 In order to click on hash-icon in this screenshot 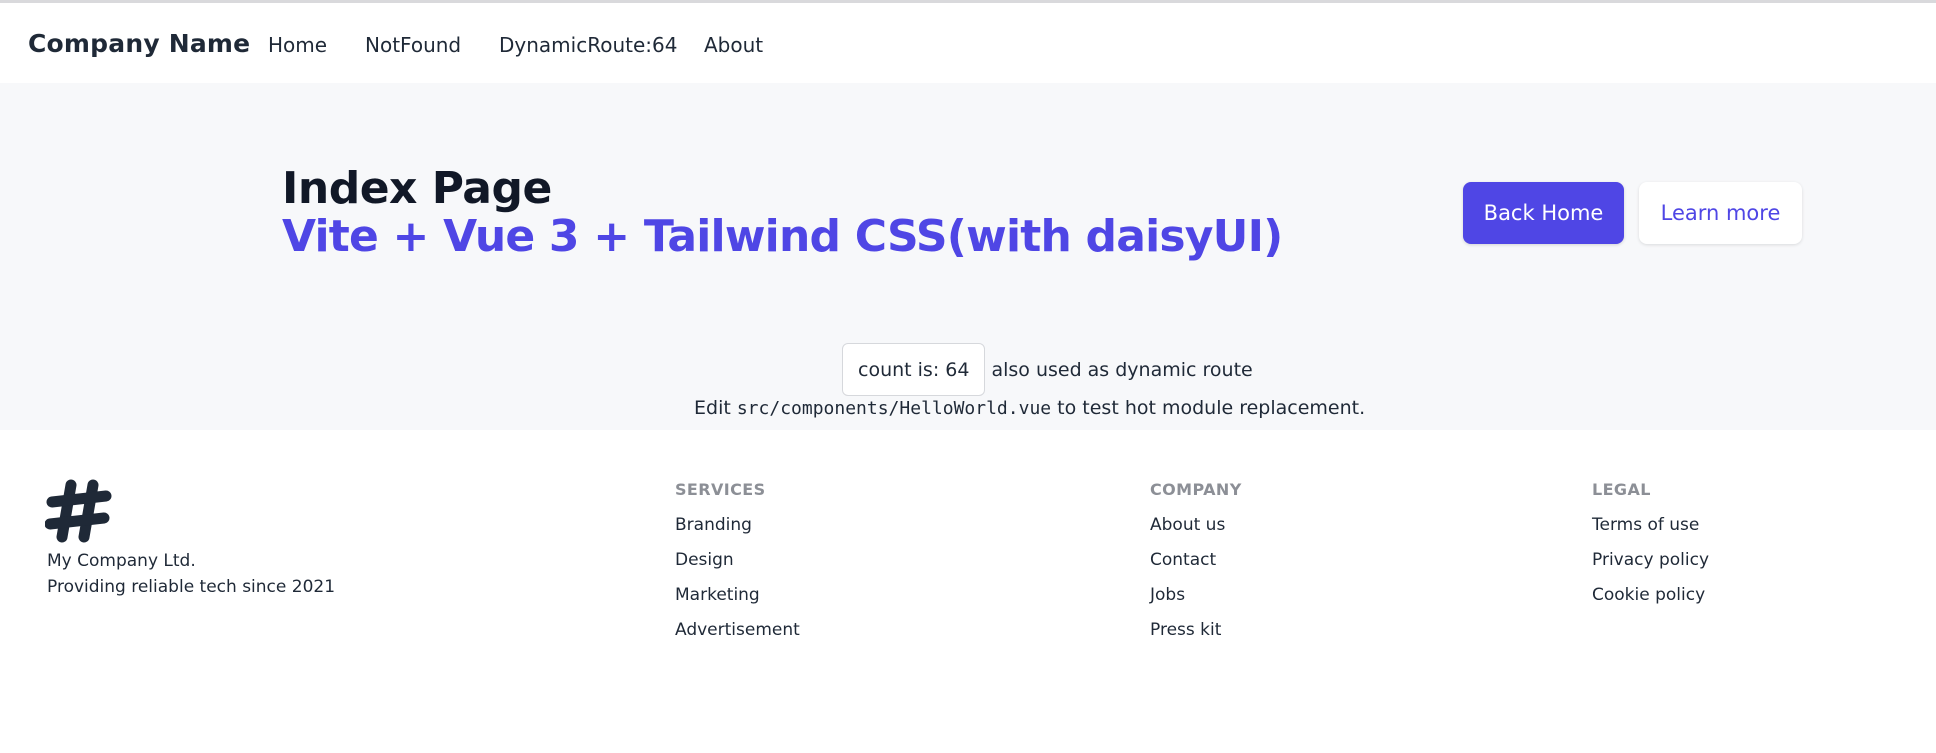, I will do `click(78, 511)`.